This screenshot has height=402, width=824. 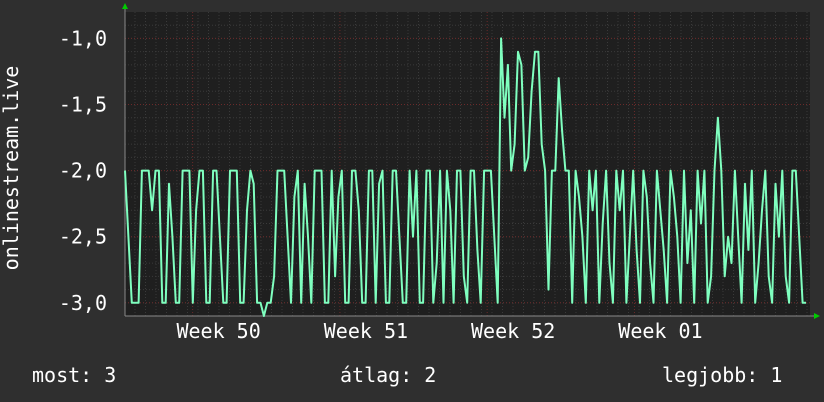 What do you see at coordinates (388, 375) in the screenshot?
I see `average-value-label: átlag: 2` at bounding box center [388, 375].